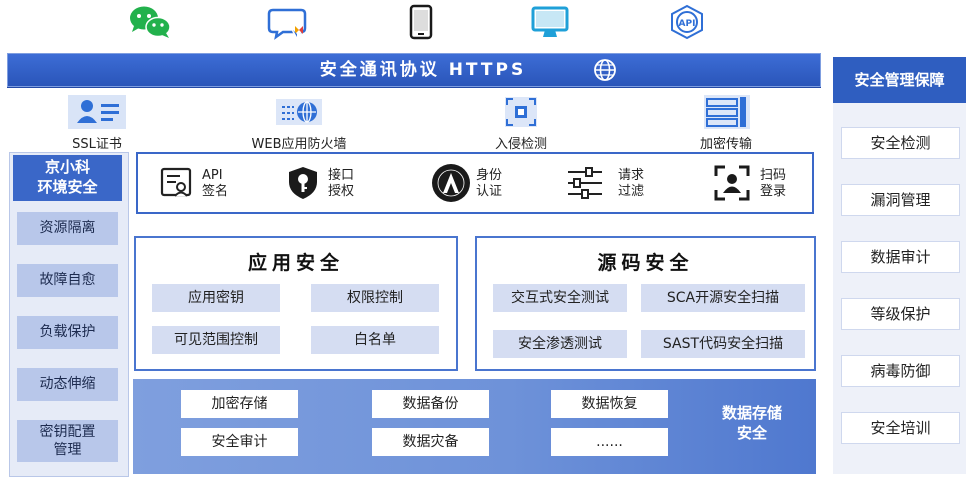  I want to click on app-item-permission-control: 权限控制, so click(375, 298).